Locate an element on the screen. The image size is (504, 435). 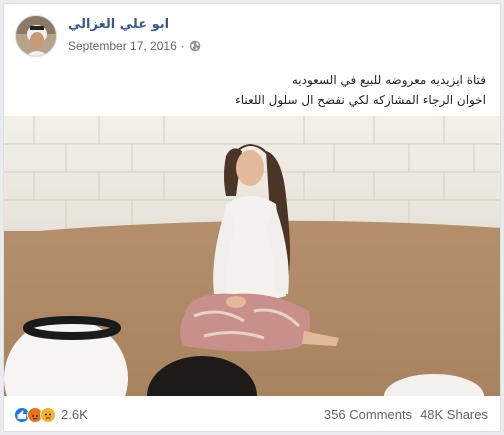
caption-line-1: فتاة ايزيديه معروضه للبيع في السعوديه is located at coordinates (388, 80).